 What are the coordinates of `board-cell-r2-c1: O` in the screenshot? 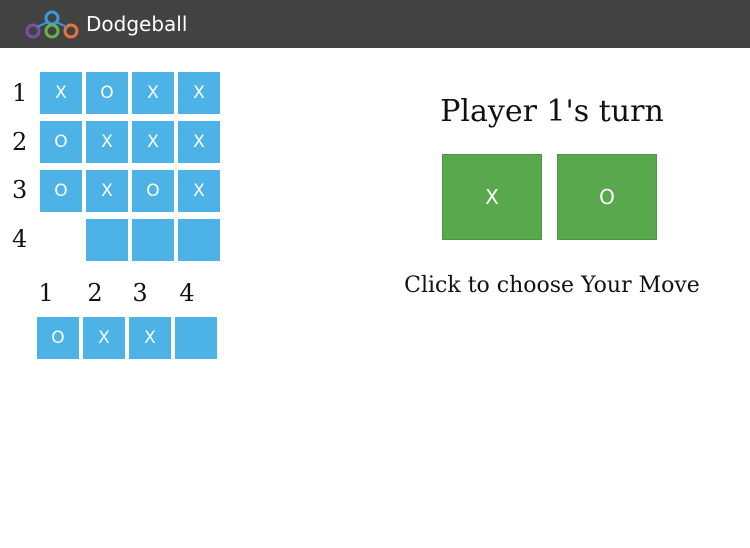 It's located at (61, 142).